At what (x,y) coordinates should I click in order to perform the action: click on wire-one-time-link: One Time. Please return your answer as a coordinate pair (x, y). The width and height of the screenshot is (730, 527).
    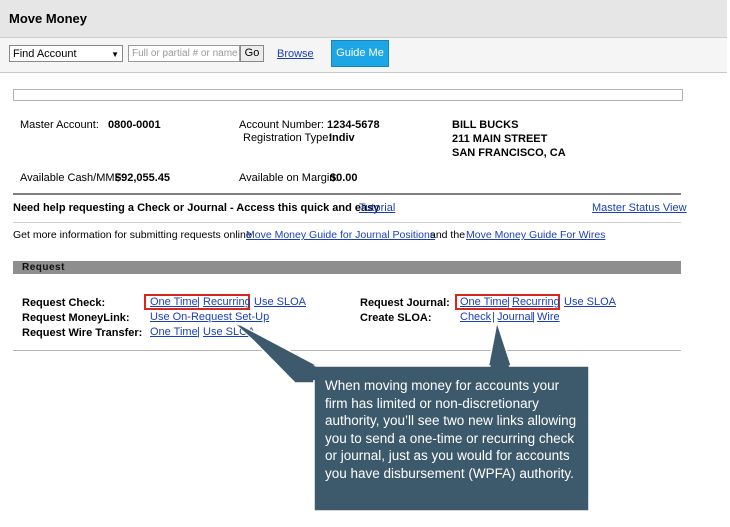
    Looking at the image, I should click on (174, 332).